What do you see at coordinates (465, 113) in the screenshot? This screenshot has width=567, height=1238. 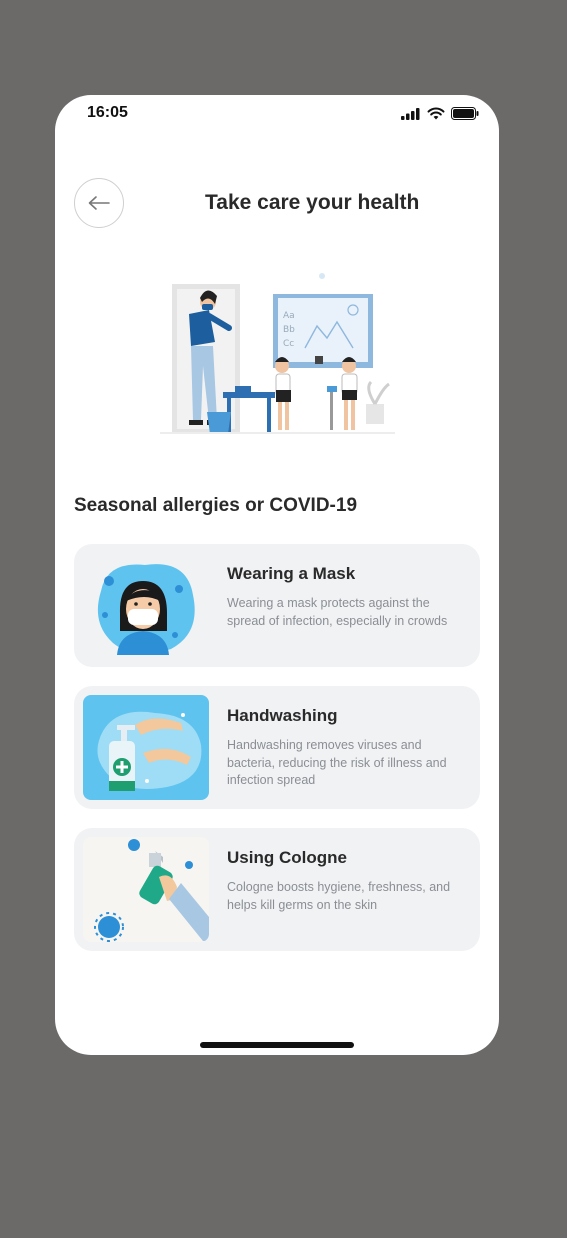 I see `battery-icon` at bounding box center [465, 113].